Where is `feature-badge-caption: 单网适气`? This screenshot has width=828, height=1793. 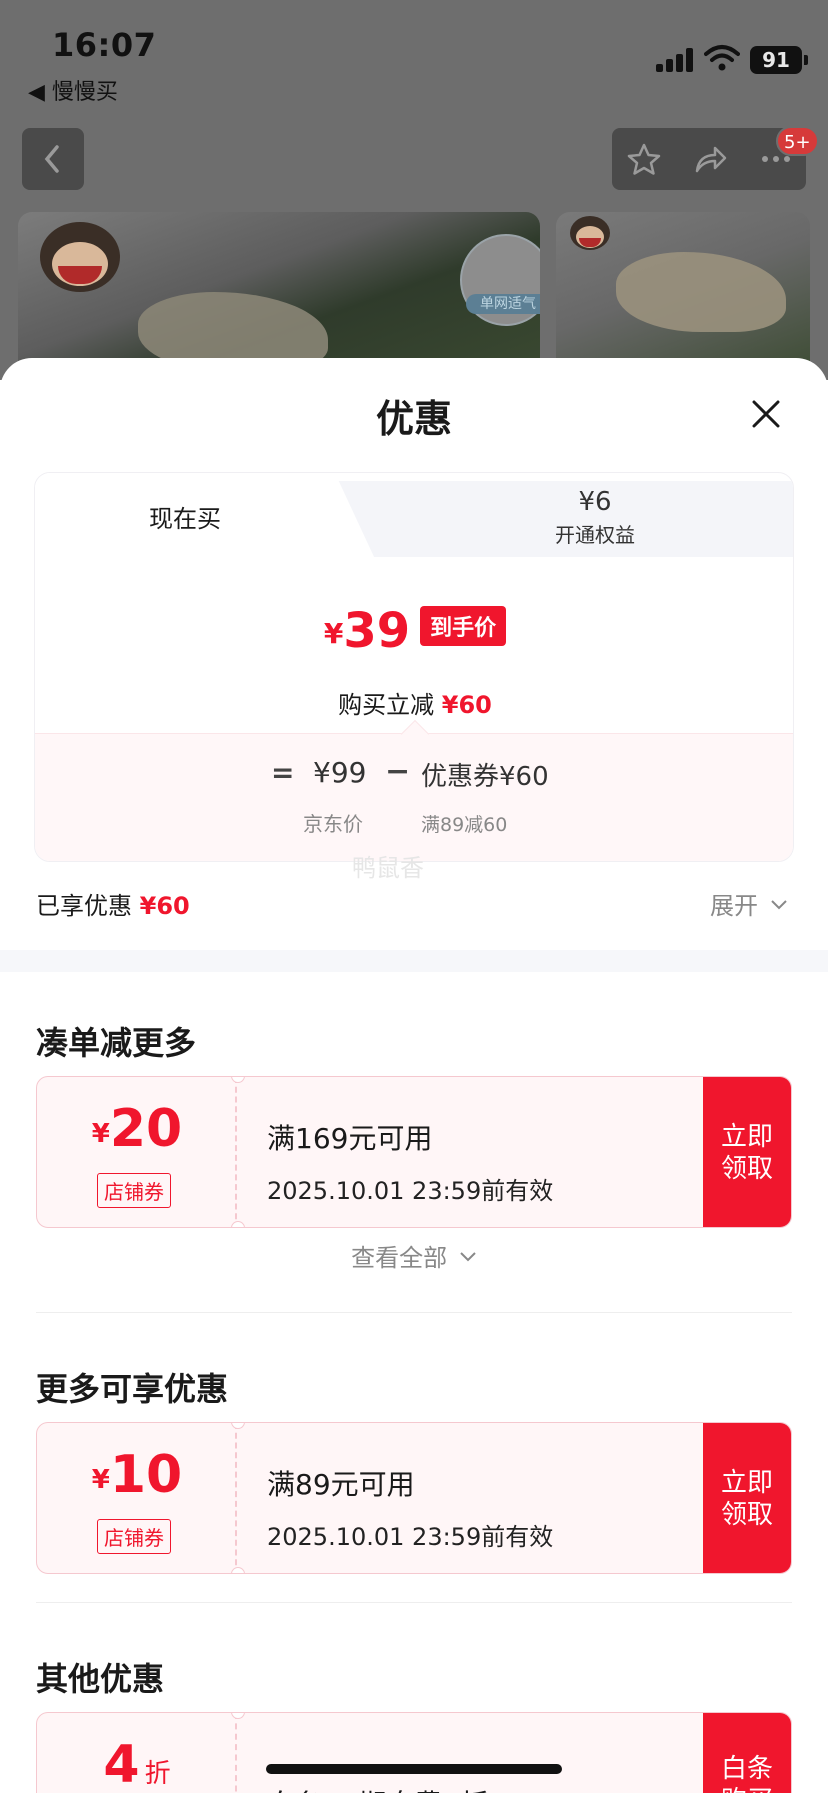
feature-badge-caption: 单网适气 is located at coordinates (503, 304).